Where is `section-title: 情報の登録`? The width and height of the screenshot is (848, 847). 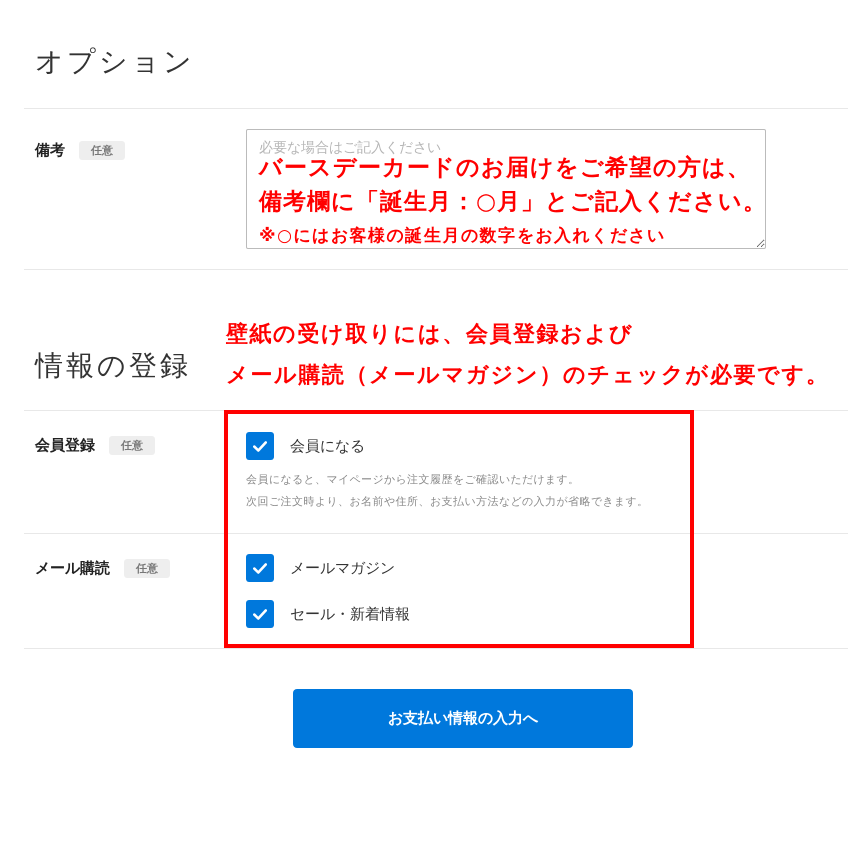 section-title: 情報の登録 is located at coordinates (113, 366).